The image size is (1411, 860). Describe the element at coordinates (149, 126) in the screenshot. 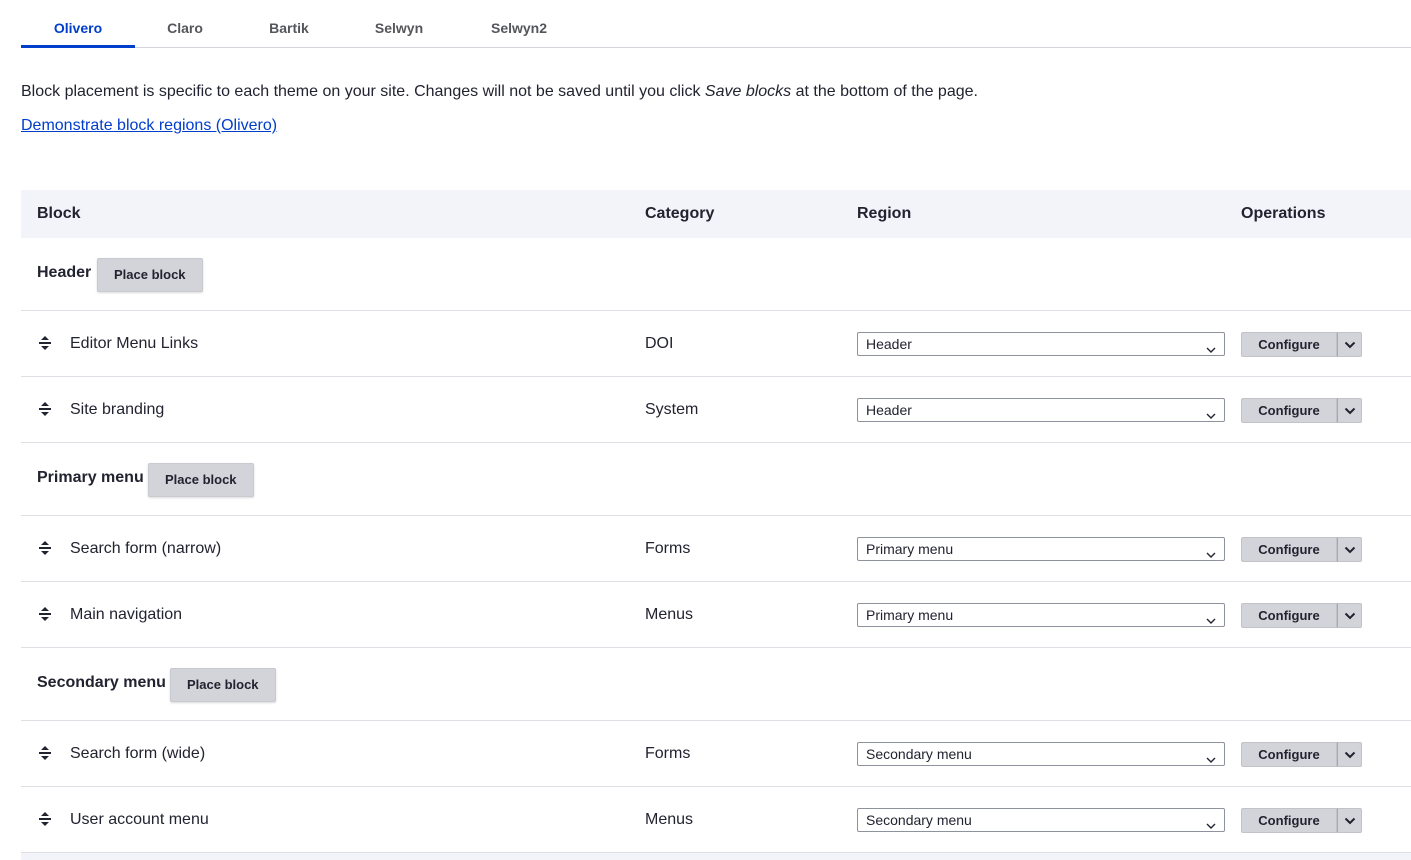

I see `demonstrate-regions-link: Demonstrate block regions (Olivero)` at that location.